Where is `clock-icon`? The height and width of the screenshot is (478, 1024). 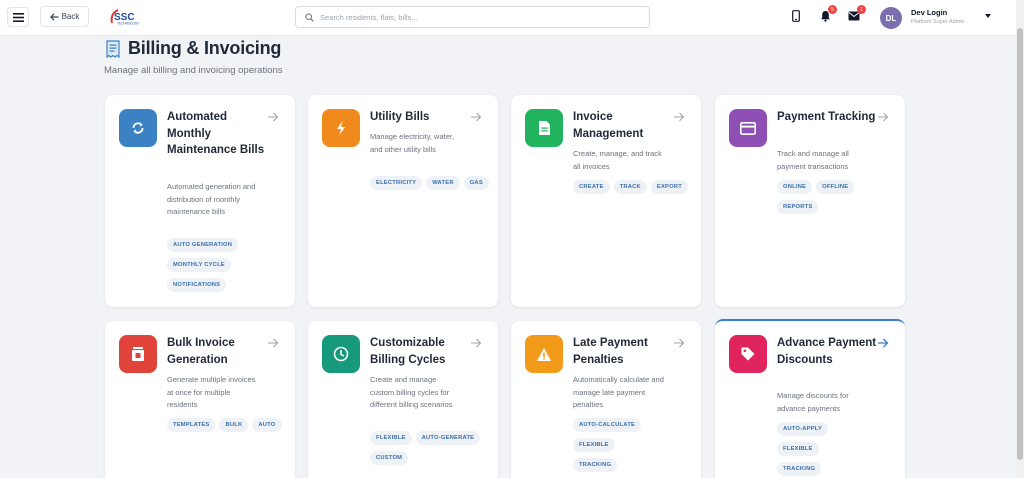 clock-icon is located at coordinates (341, 354).